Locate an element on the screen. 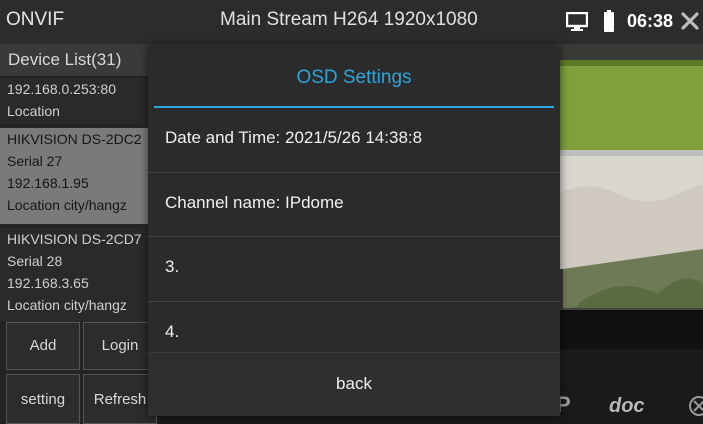 The image size is (703, 424). device-list-title: Device List(31) is located at coordinates (79, 60).